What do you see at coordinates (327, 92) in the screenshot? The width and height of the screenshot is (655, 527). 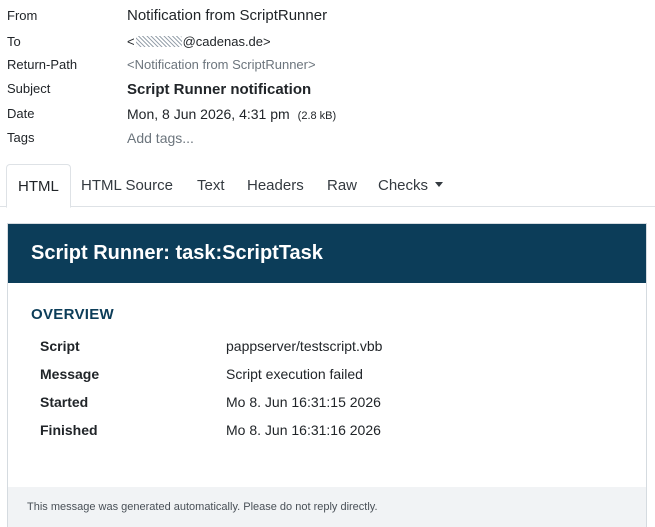 I see `header-subject-row: Subject Script Runner notification` at bounding box center [327, 92].